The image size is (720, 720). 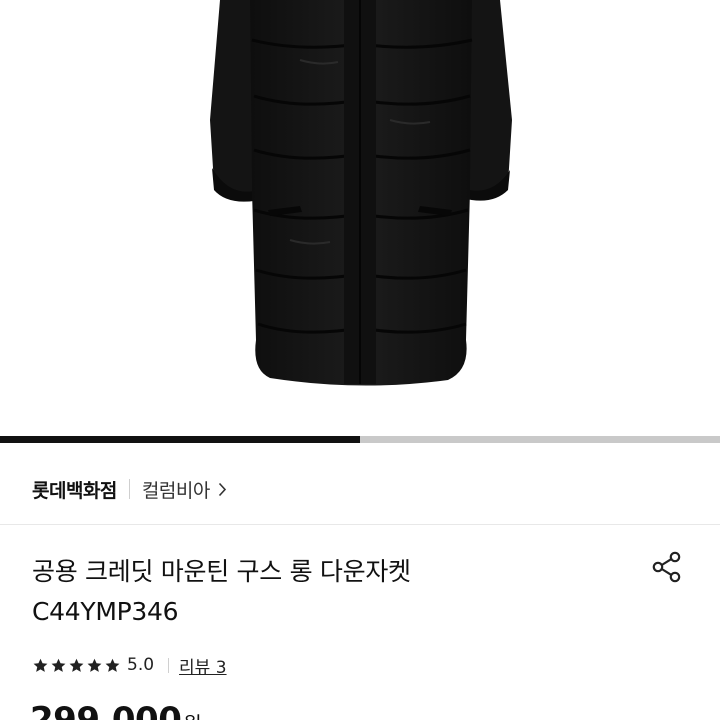 What do you see at coordinates (221, 571) in the screenshot?
I see `product-title-line1: 공용 크레딧 마운틴 구스 롱 다운자켓` at bounding box center [221, 571].